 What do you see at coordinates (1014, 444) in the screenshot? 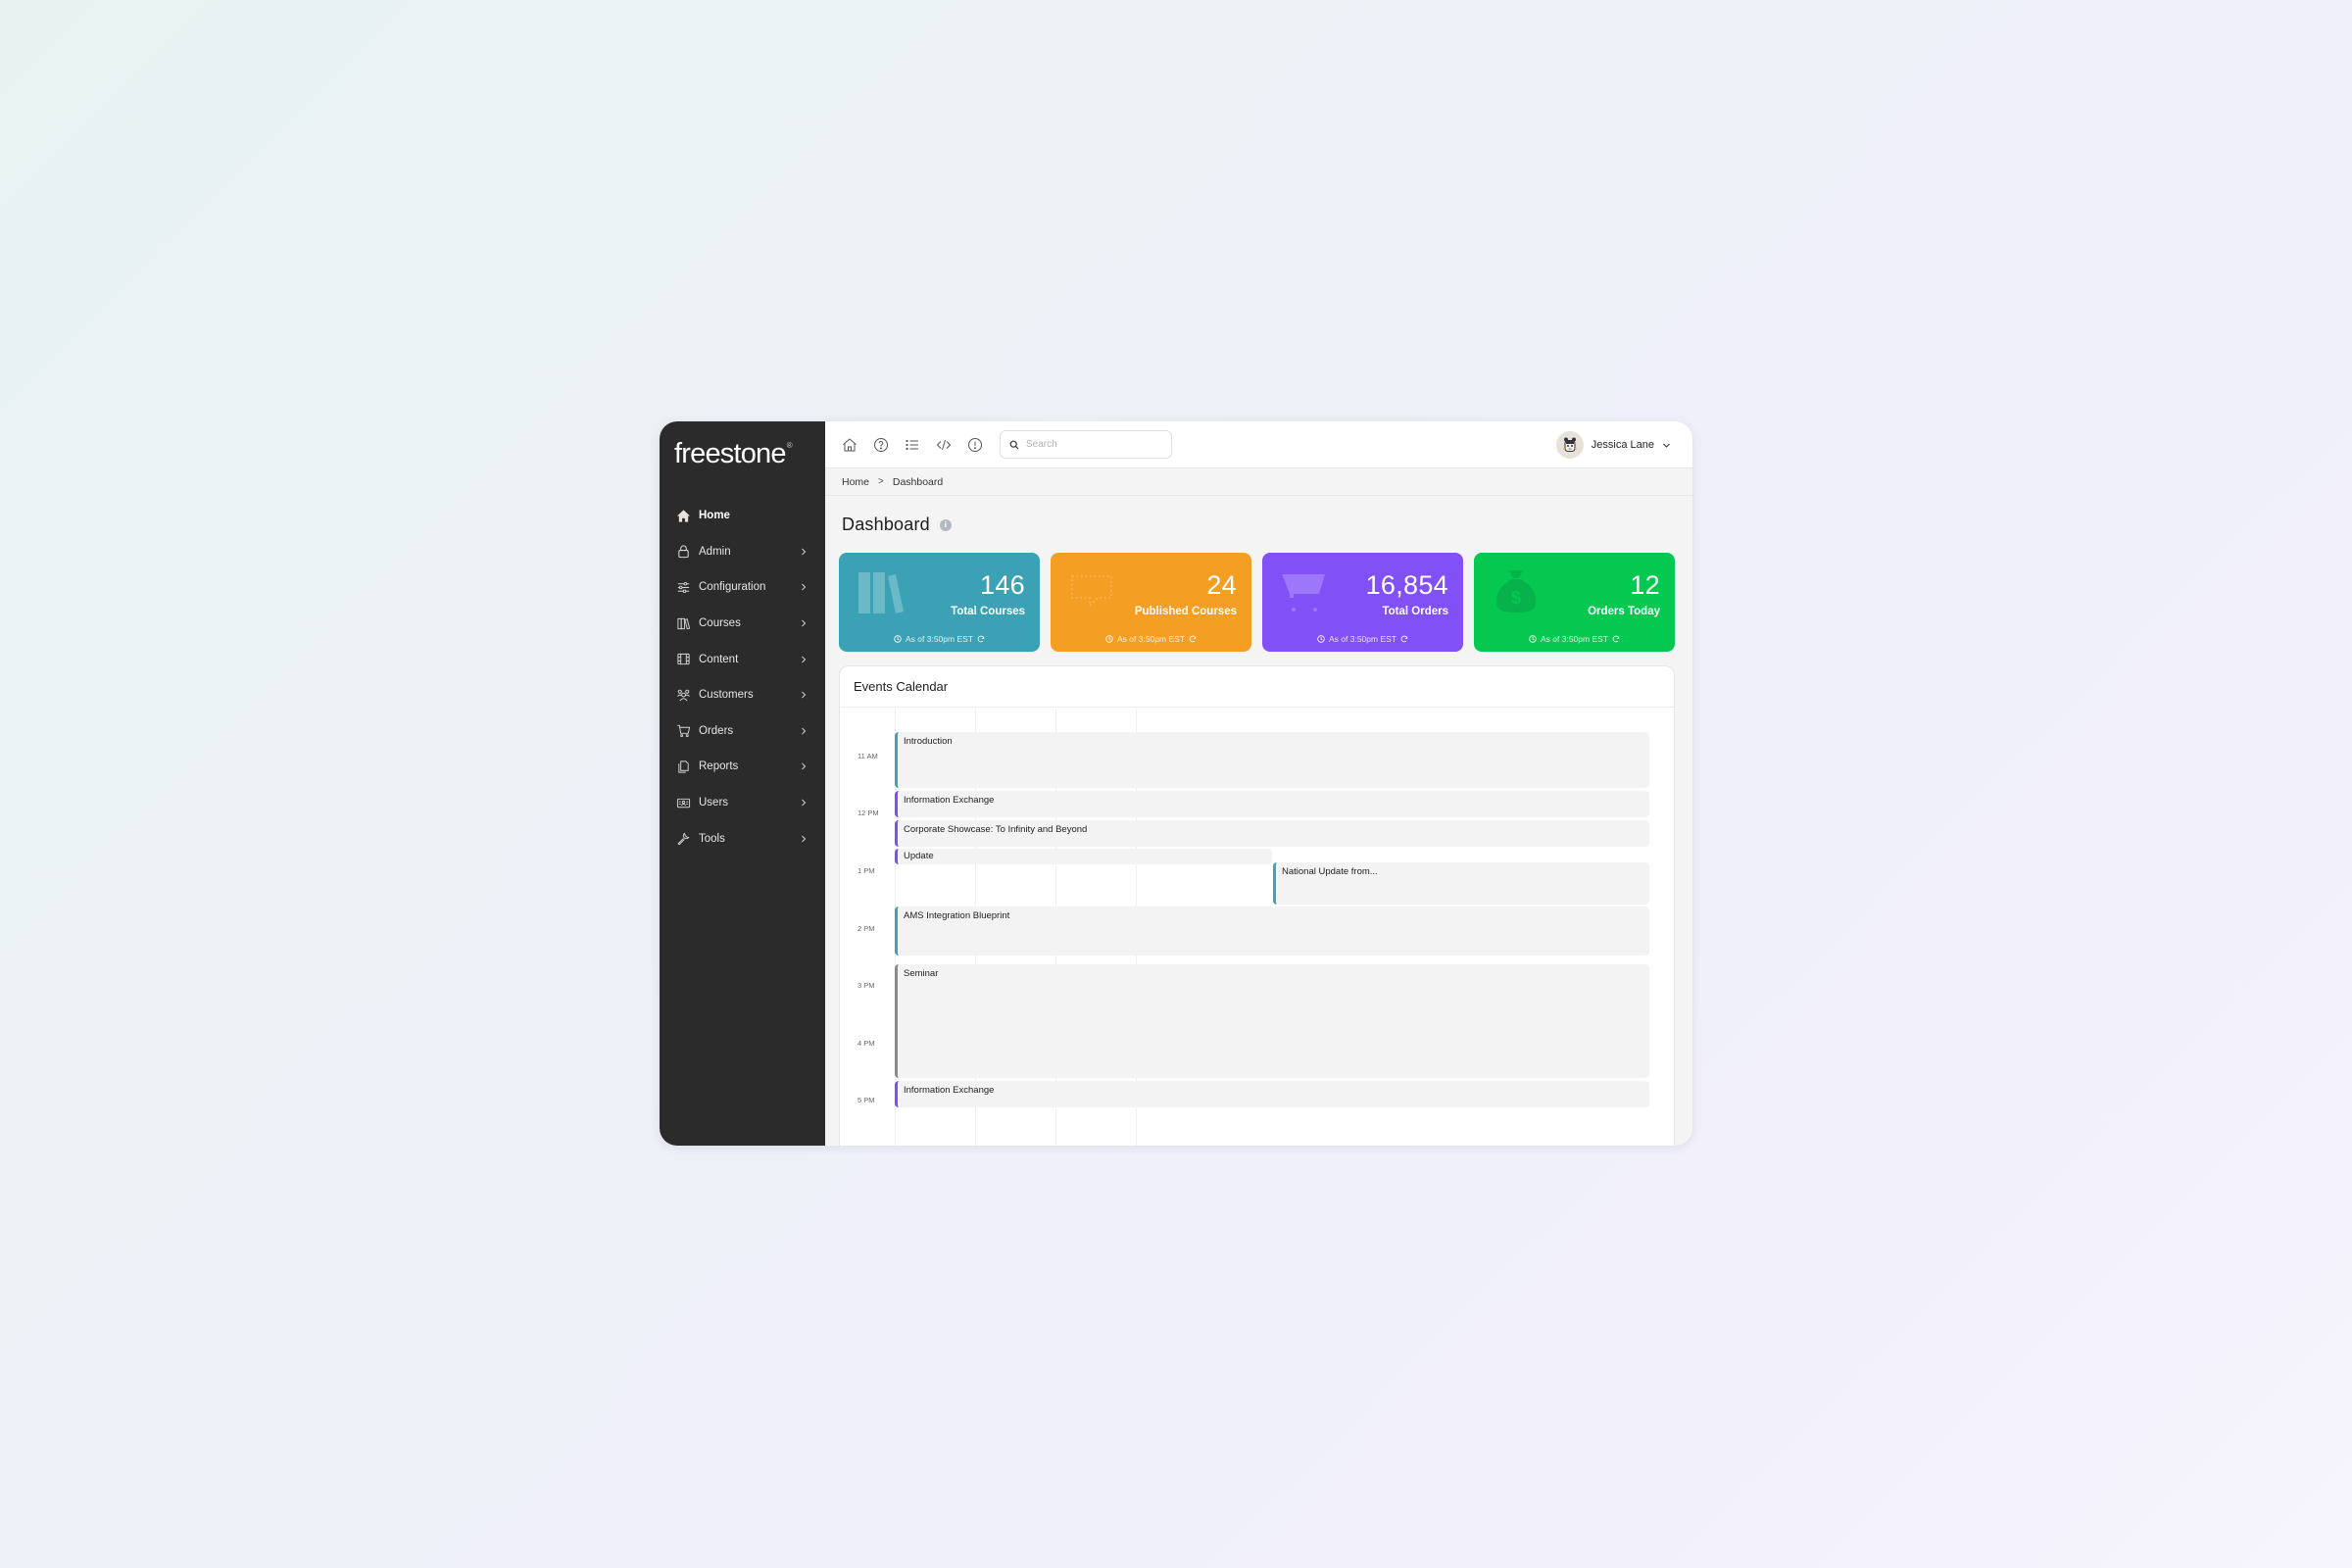
I see `search-icon` at bounding box center [1014, 444].